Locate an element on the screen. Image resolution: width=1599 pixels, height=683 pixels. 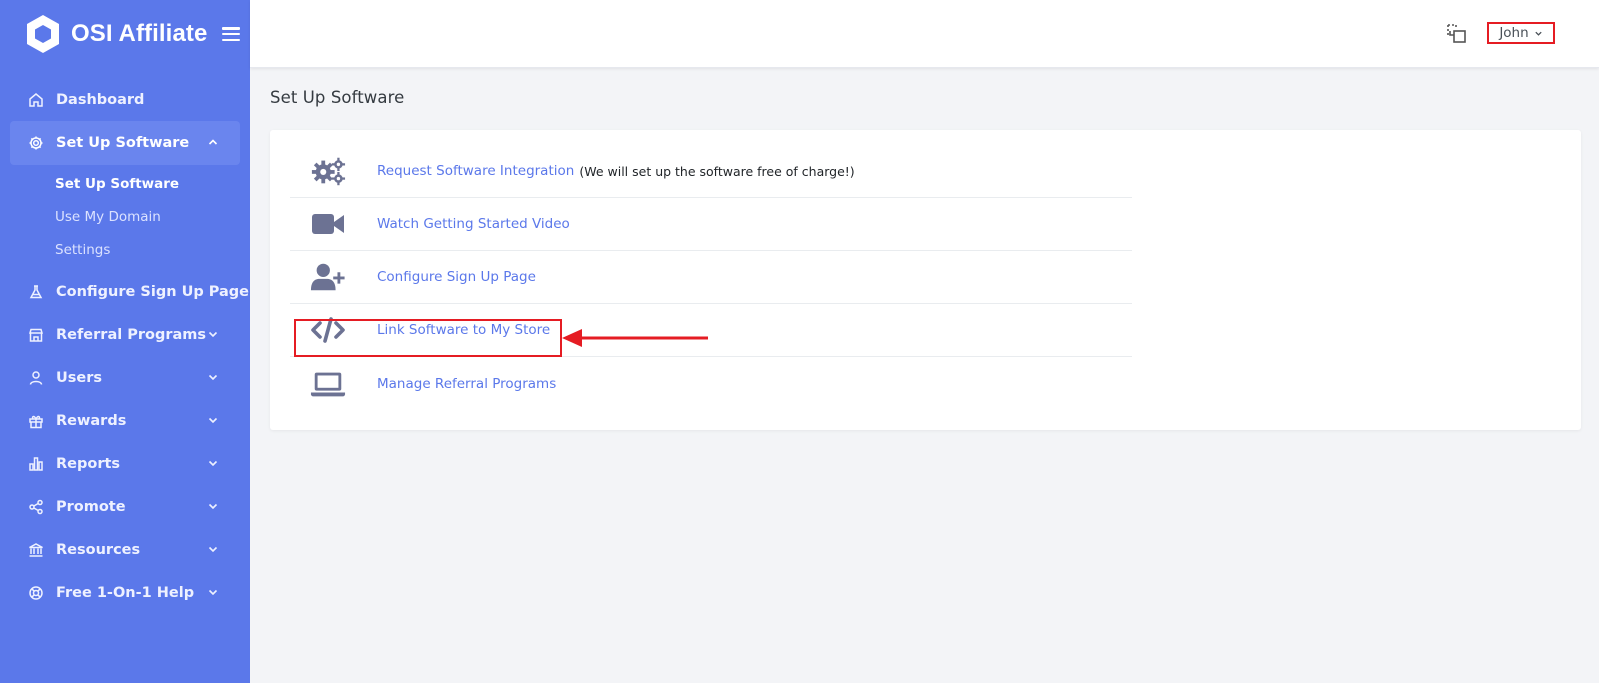
user-menu-button: John is located at coordinates (1521, 33).